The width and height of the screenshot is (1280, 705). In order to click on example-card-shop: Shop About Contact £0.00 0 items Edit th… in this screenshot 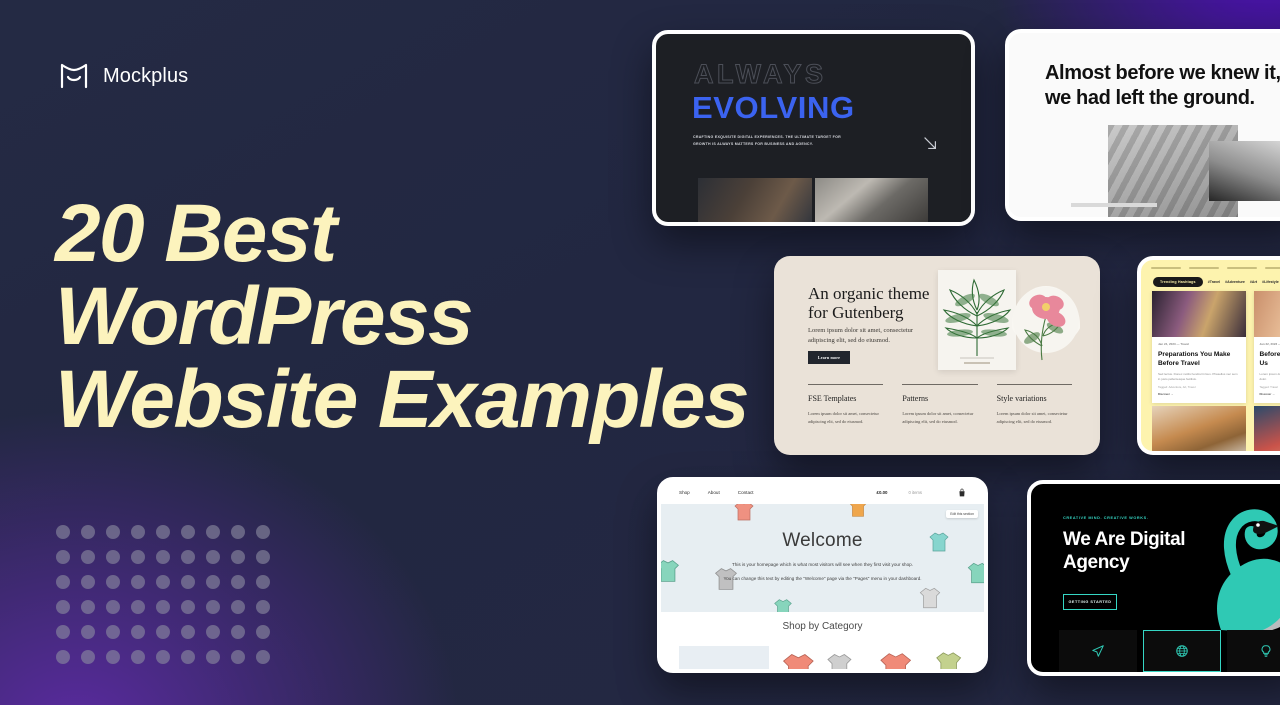, I will do `click(822, 575)`.